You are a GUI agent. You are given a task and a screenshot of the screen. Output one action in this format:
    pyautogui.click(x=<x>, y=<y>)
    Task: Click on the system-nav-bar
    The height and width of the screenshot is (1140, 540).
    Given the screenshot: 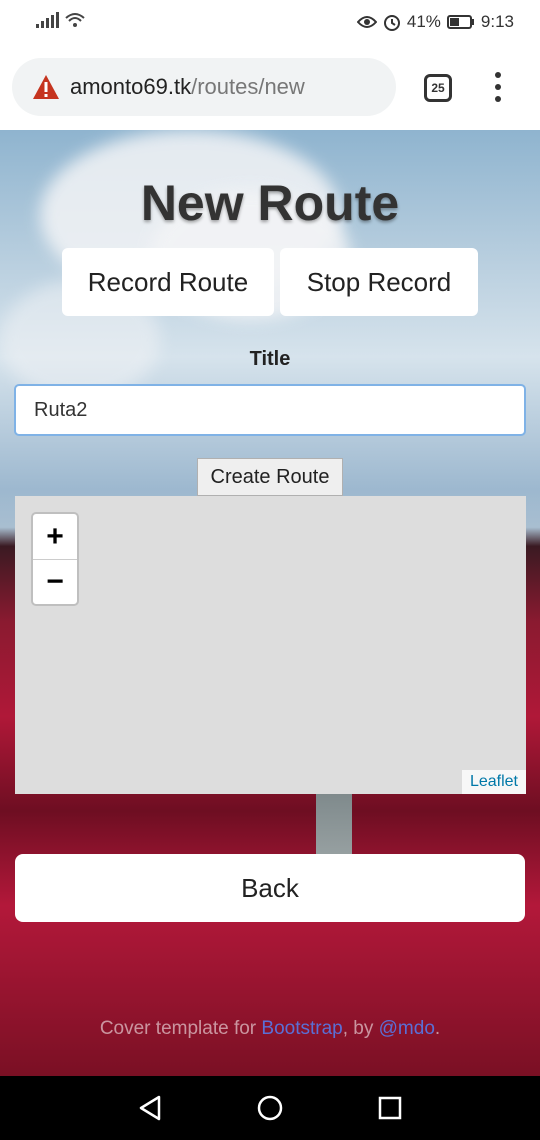 What is the action you would take?
    pyautogui.click(x=270, y=1108)
    